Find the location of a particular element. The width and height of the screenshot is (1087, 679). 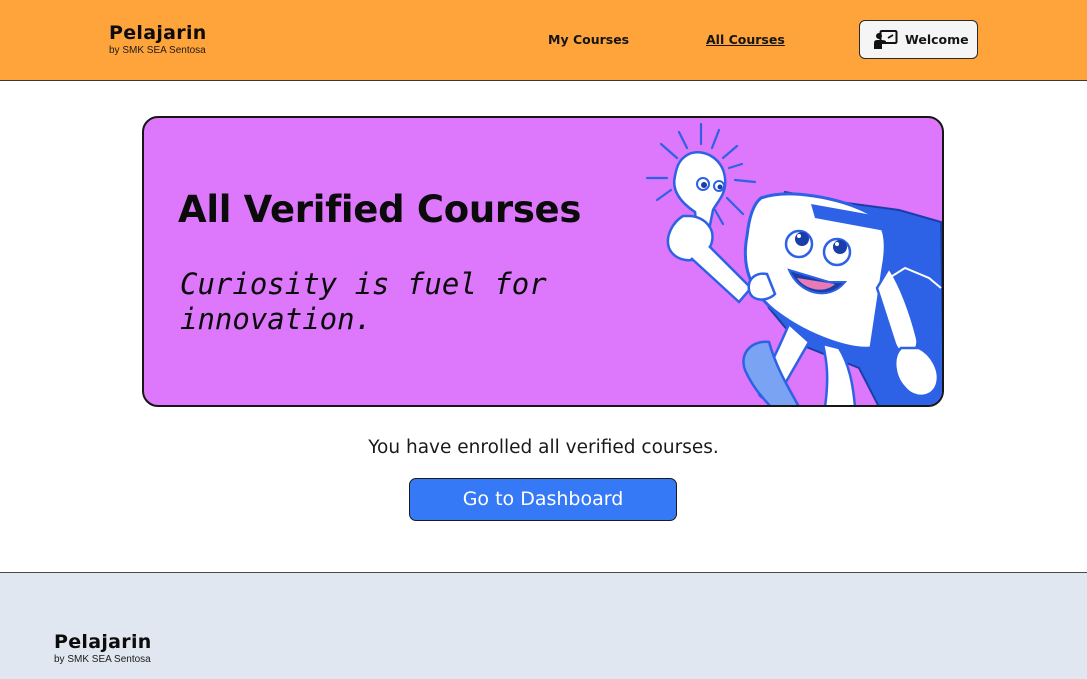

footer-brand: Pelajarin by SMK SEA Sentosa is located at coordinates (103, 648).